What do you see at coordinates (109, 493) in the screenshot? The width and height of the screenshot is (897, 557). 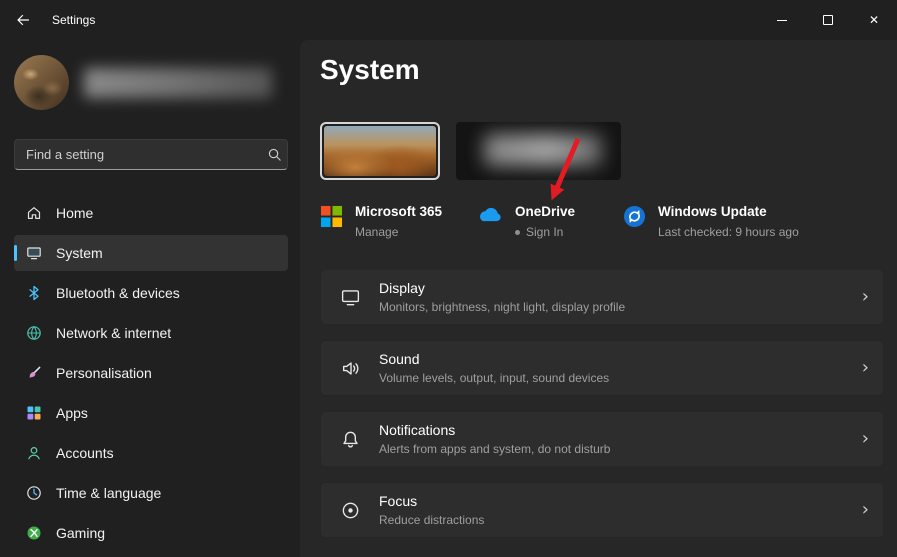 I see `sidebar-item-label: Time & language` at bounding box center [109, 493].